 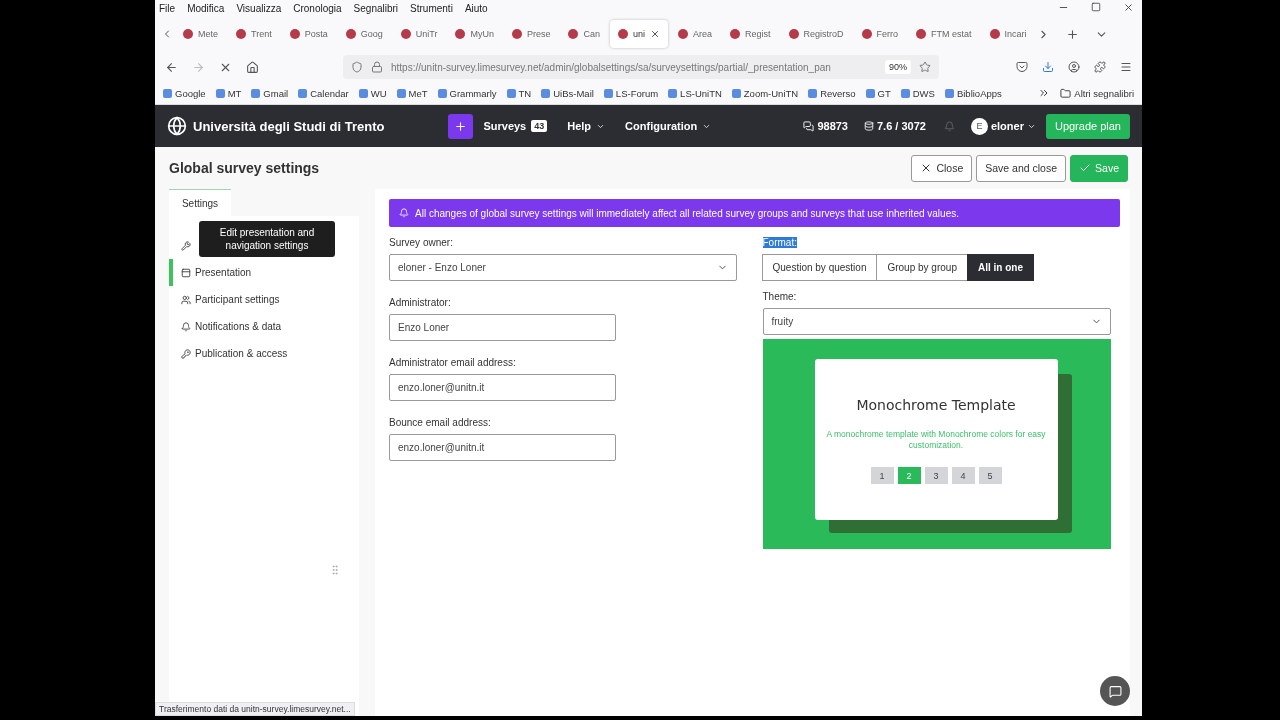 What do you see at coordinates (779, 296) in the screenshot?
I see `field-label: Theme:` at bounding box center [779, 296].